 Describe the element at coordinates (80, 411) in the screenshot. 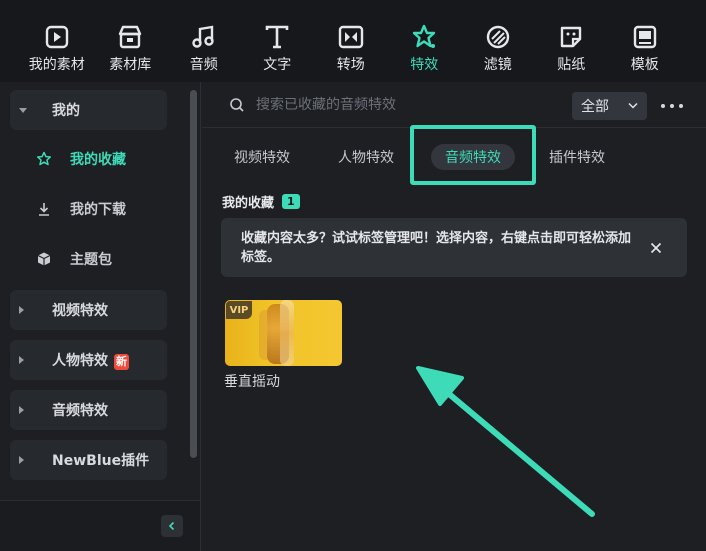

I see `sidebar-group-label: 音频特效` at that location.